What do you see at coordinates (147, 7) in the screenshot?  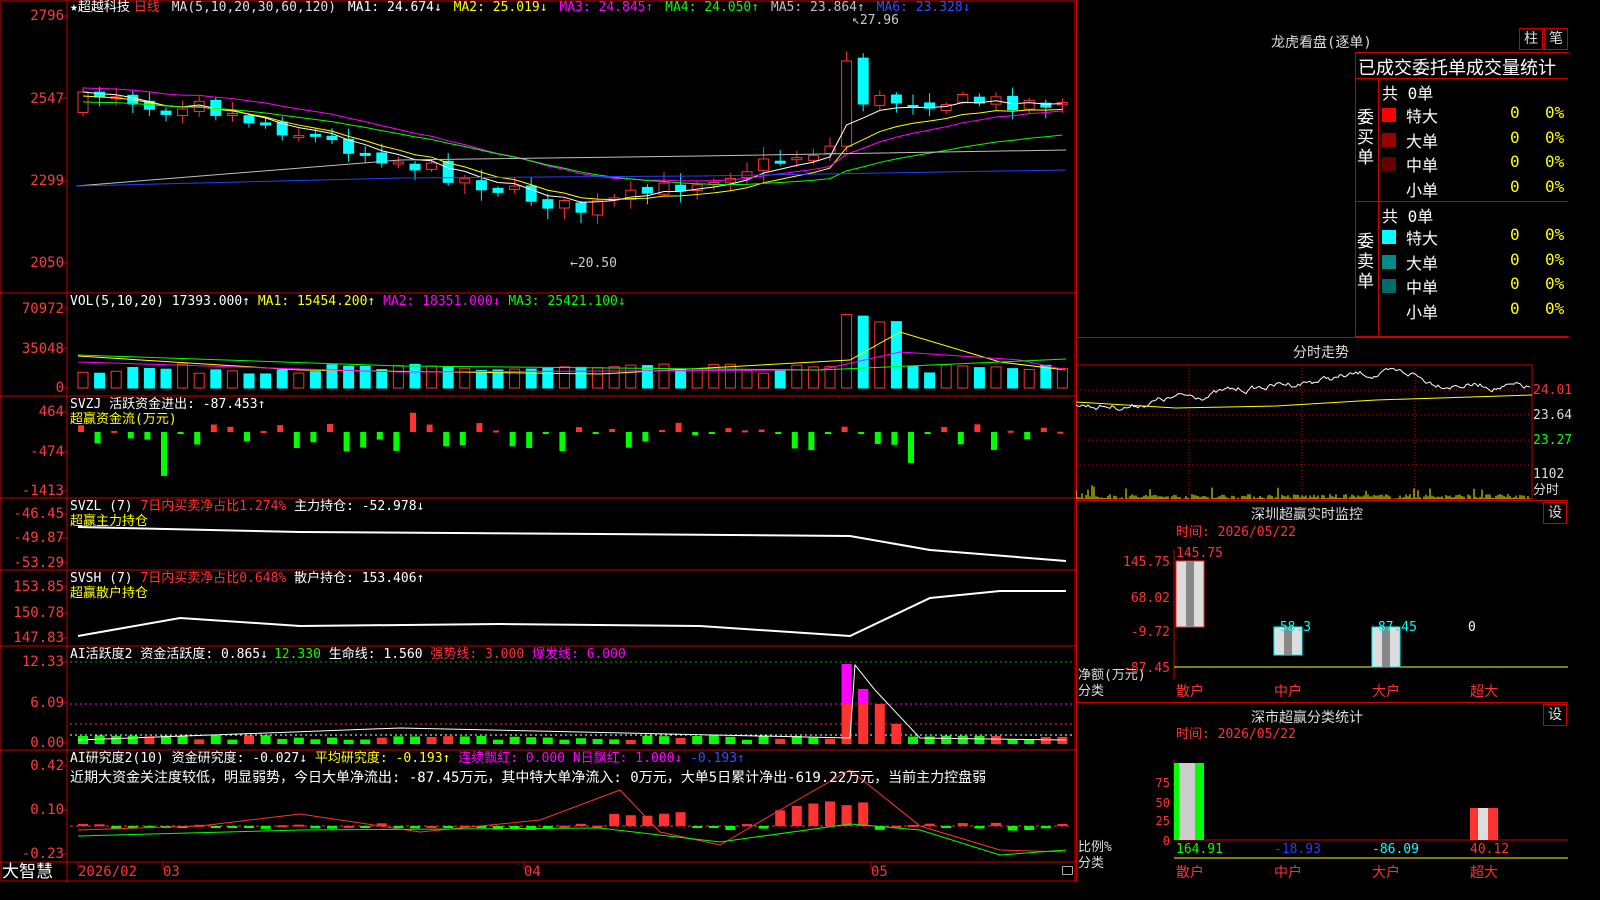 I see `period-label: 日线` at bounding box center [147, 7].